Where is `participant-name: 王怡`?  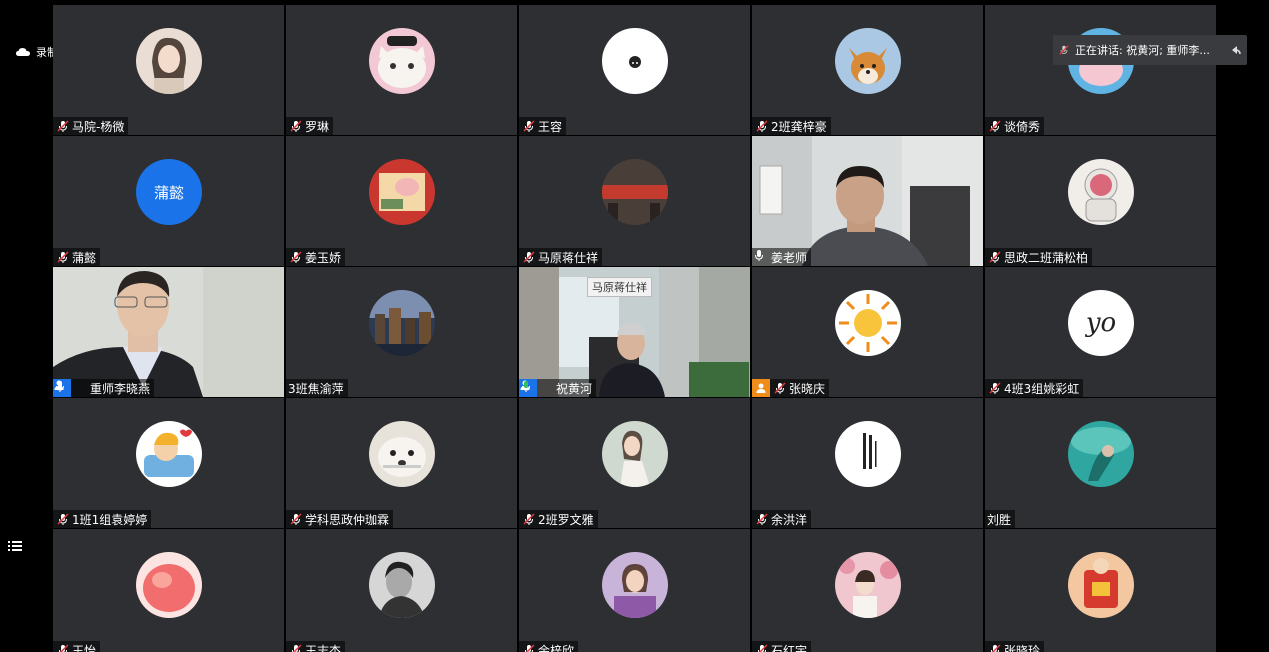
participant-name: 王怡 is located at coordinates (84, 647).